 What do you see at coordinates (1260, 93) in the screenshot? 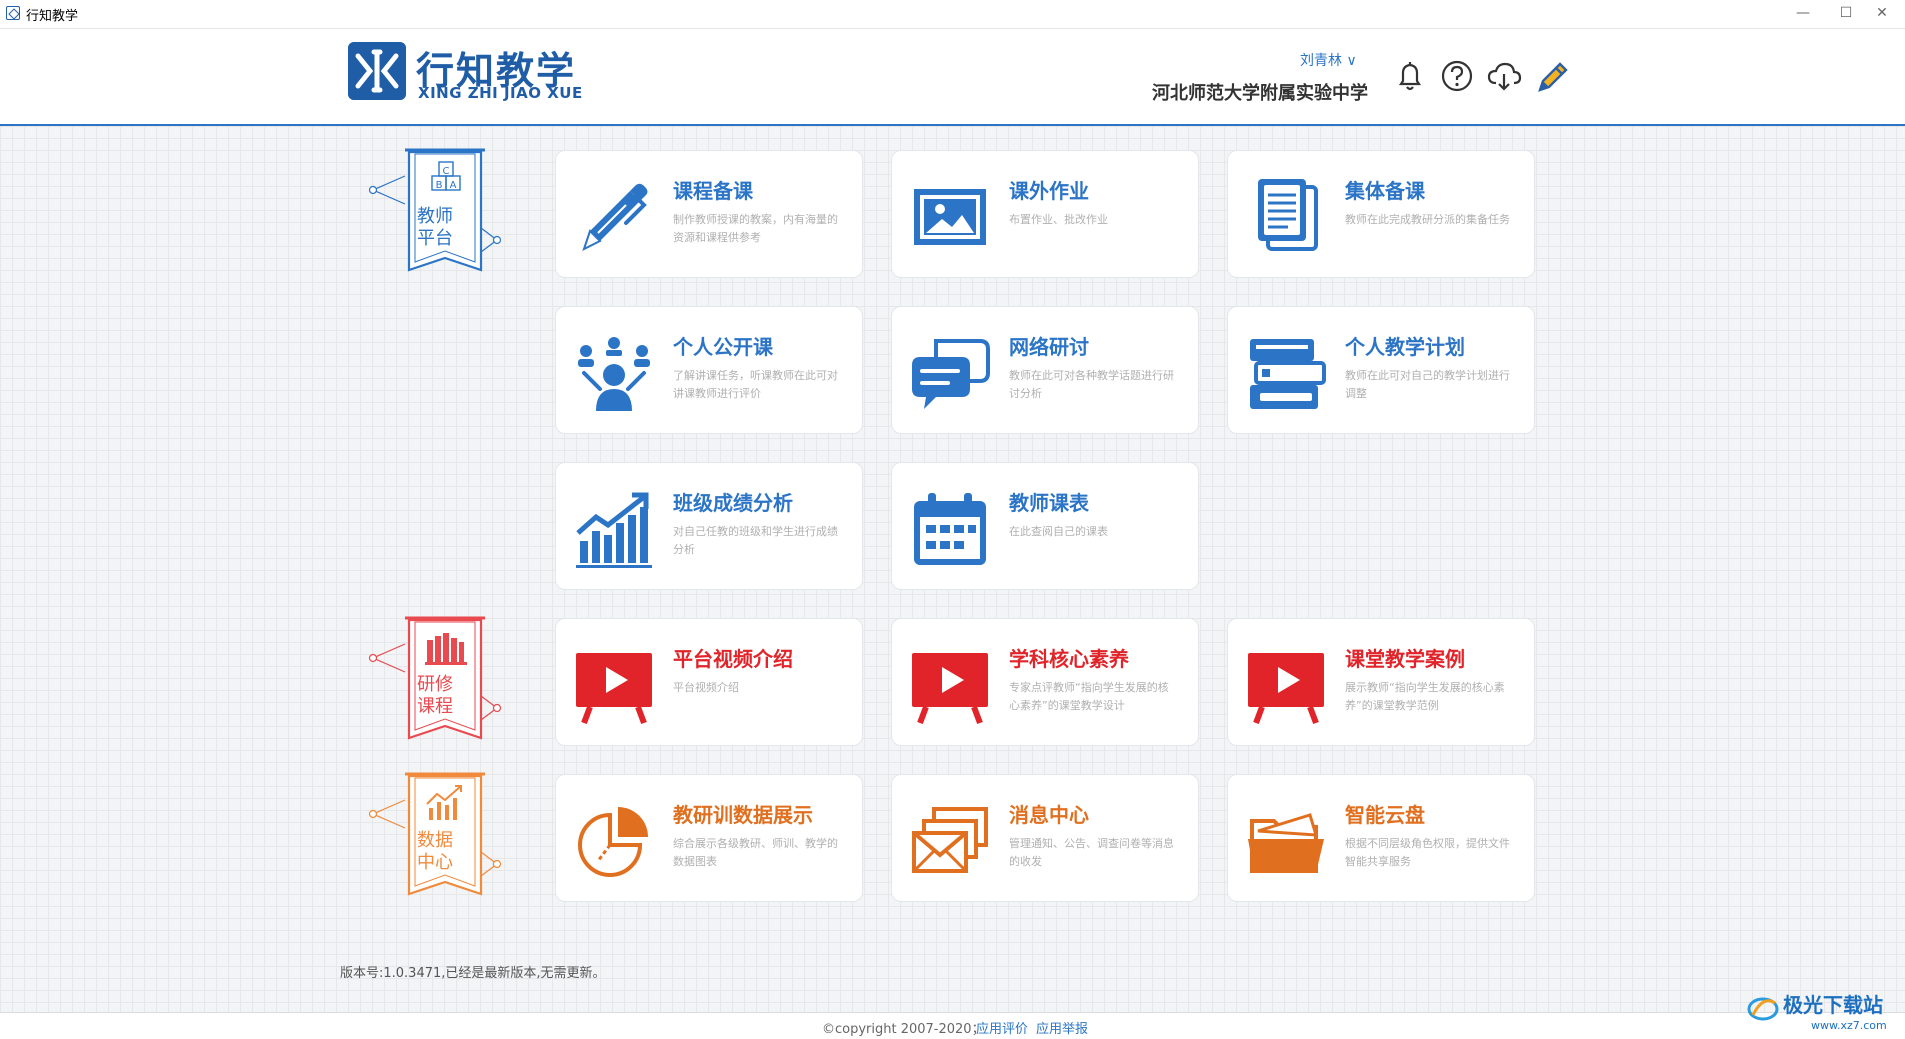
I see `school-name: 河北师范大学附属实验中学` at bounding box center [1260, 93].